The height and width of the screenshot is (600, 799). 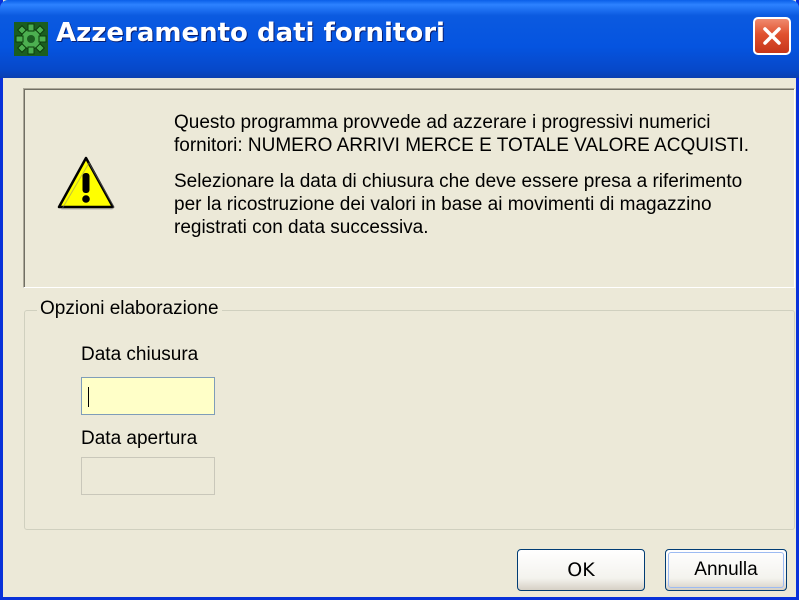 What do you see at coordinates (88, 397) in the screenshot?
I see `text-caret` at bounding box center [88, 397].